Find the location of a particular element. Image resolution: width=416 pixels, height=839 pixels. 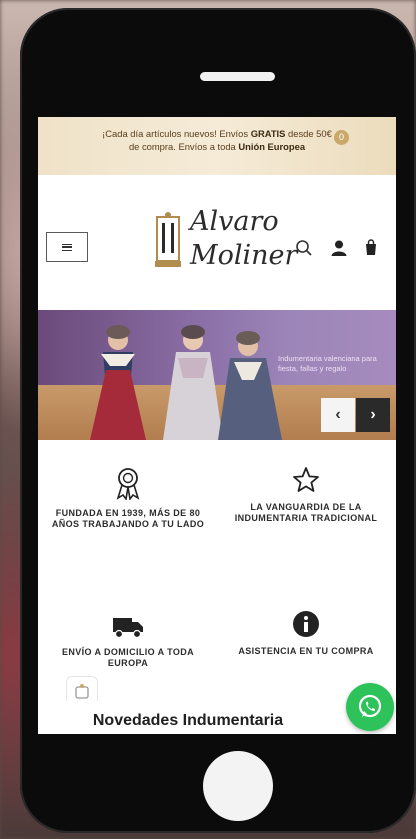

whatsapp-button is located at coordinates (370, 707).